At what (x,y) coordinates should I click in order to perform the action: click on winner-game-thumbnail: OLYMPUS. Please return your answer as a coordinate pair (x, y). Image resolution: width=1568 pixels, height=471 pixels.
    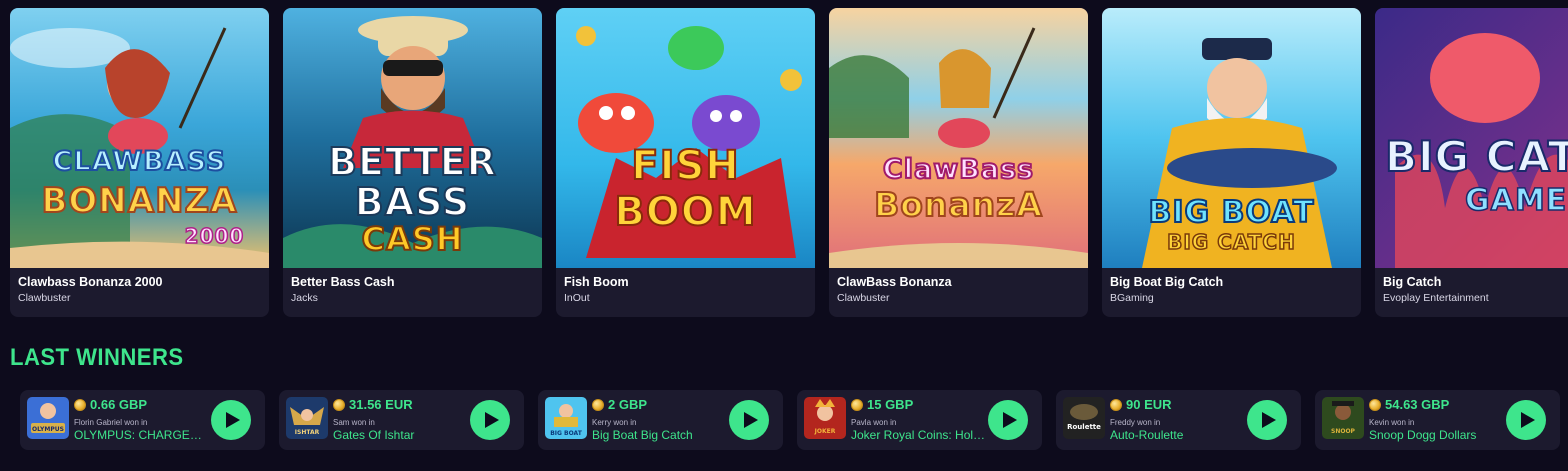
    Looking at the image, I should click on (48, 418).